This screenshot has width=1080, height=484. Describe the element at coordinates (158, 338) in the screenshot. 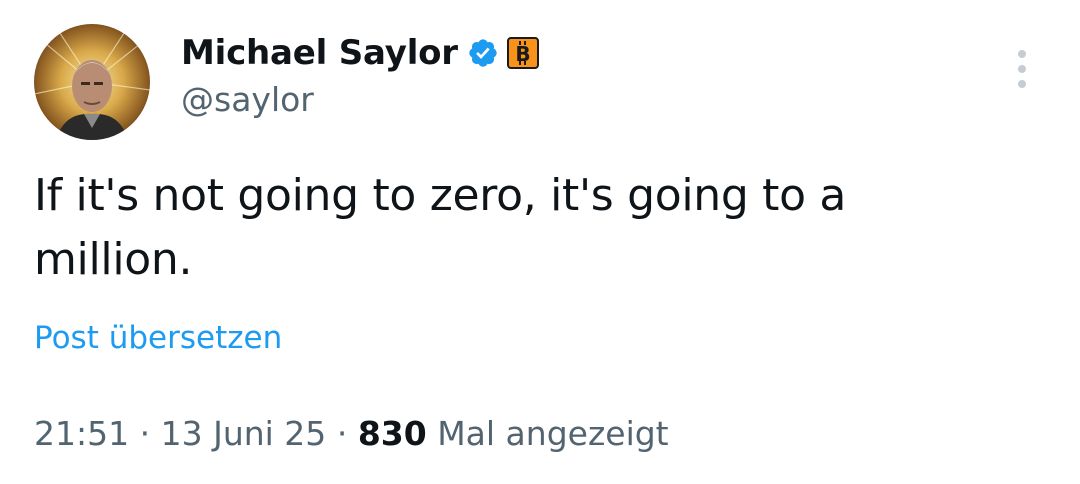

I see `translate-post-link: Post übersetzen` at that location.